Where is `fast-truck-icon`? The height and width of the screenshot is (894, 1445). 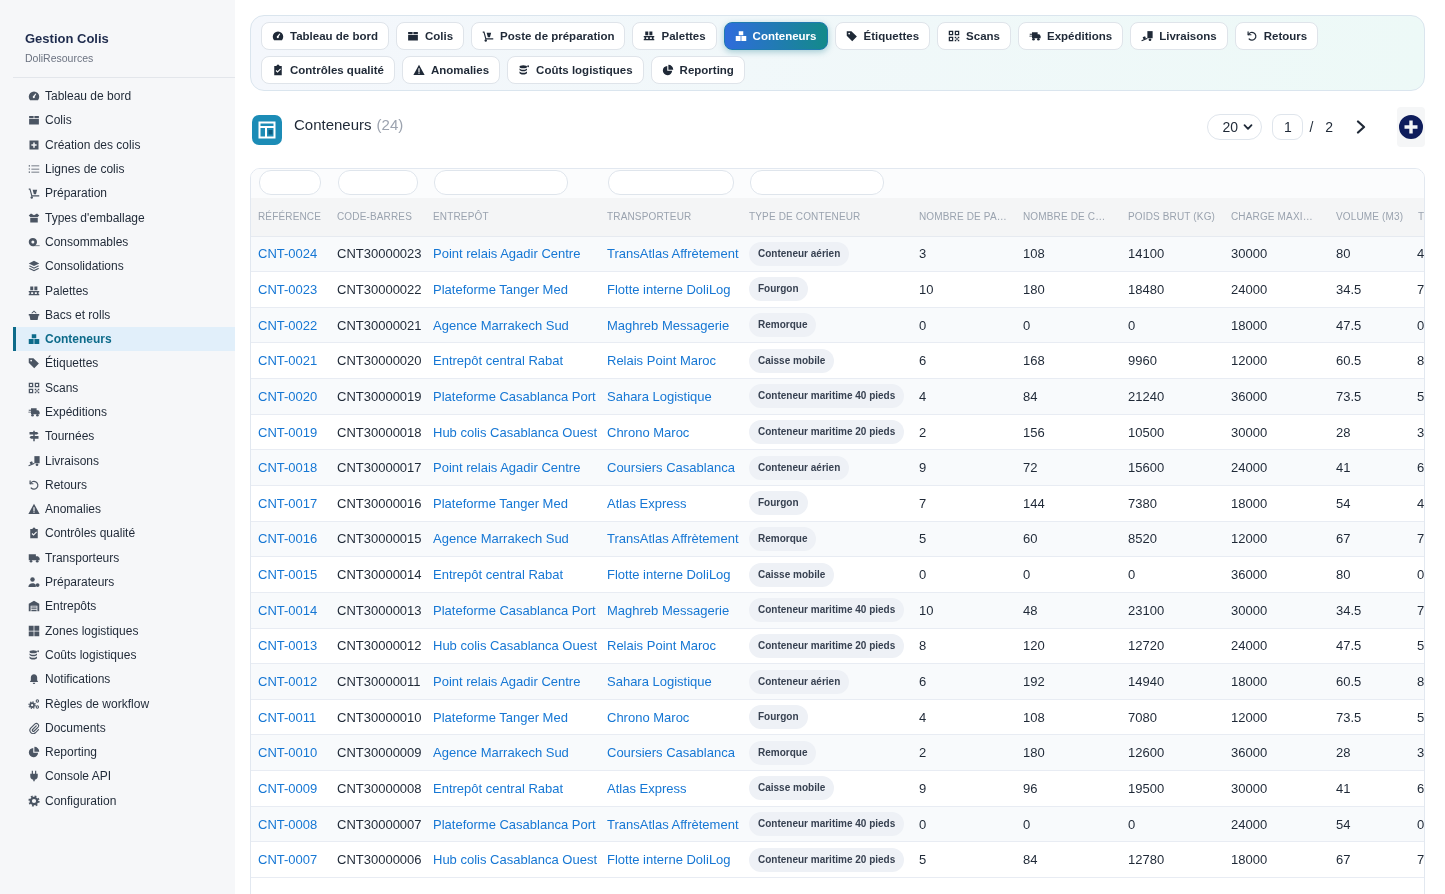
fast-truck-icon is located at coordinates (1035, 36).